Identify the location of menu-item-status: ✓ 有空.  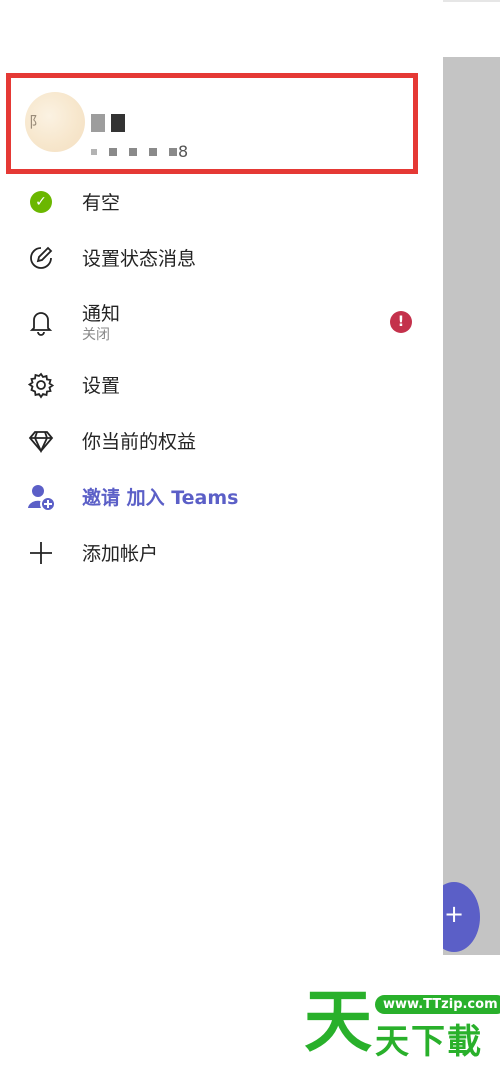
(221, 202).